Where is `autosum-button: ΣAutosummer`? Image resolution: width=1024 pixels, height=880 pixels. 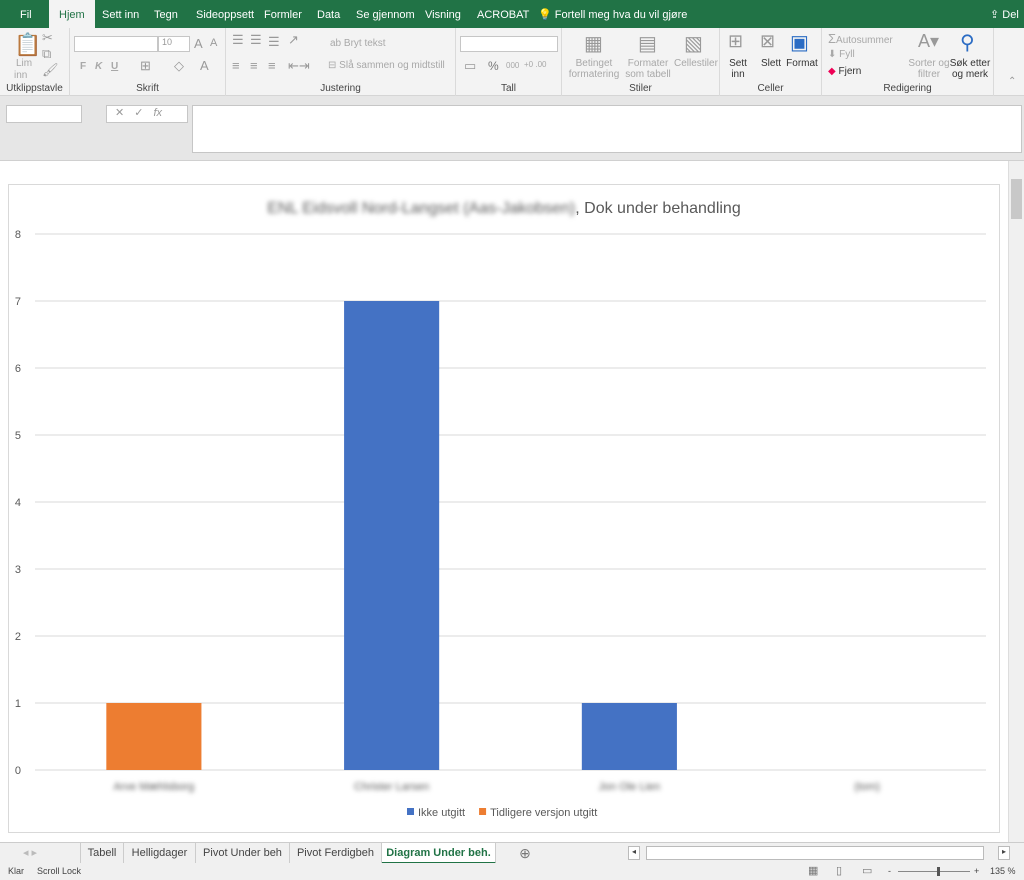
autosum-button: ΣAutosummer is located at coordinates (860, 38).